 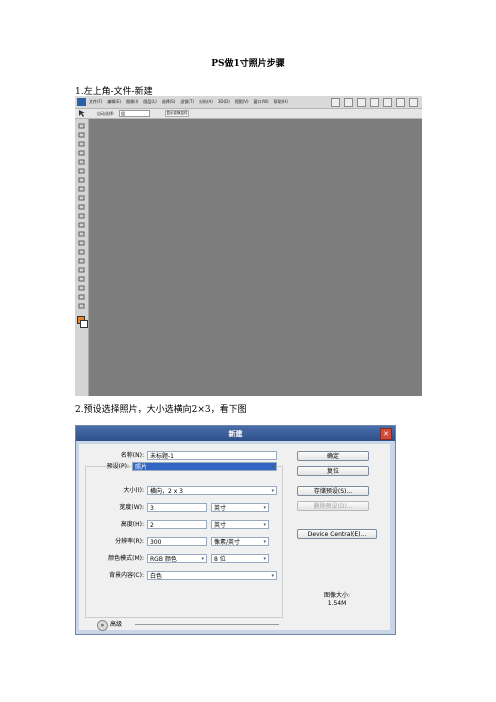 I want to click on healing-brush-tool-icon, so click(x=81, y=180).